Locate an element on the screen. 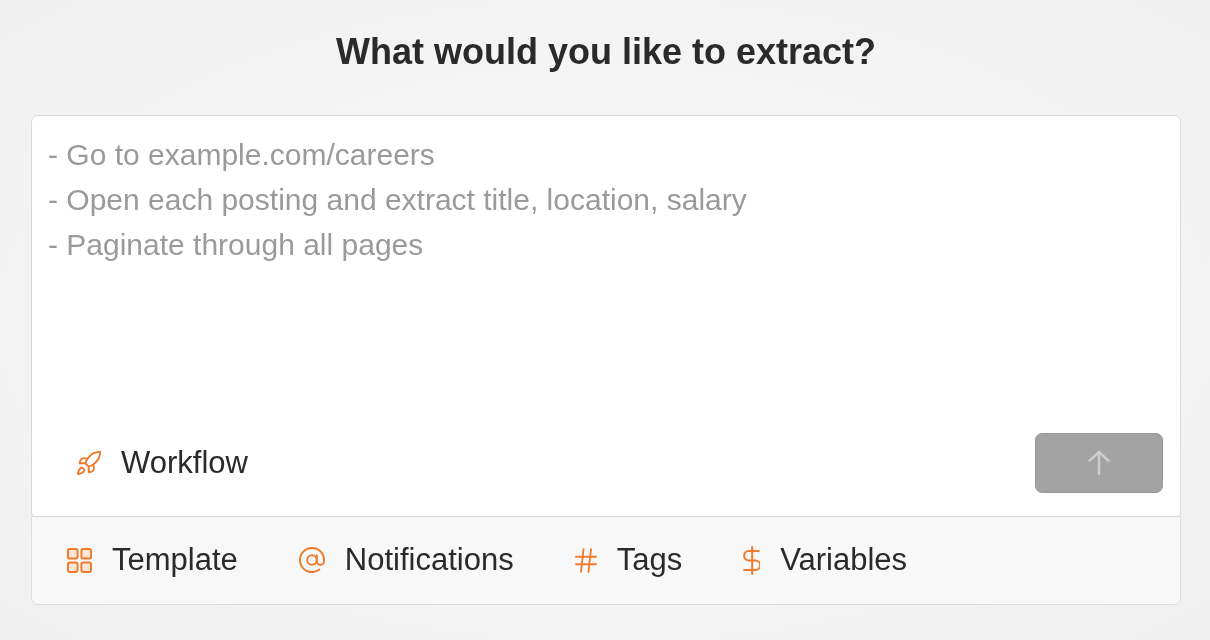  dollar-sign-icon is located at coordinates (752, 560).